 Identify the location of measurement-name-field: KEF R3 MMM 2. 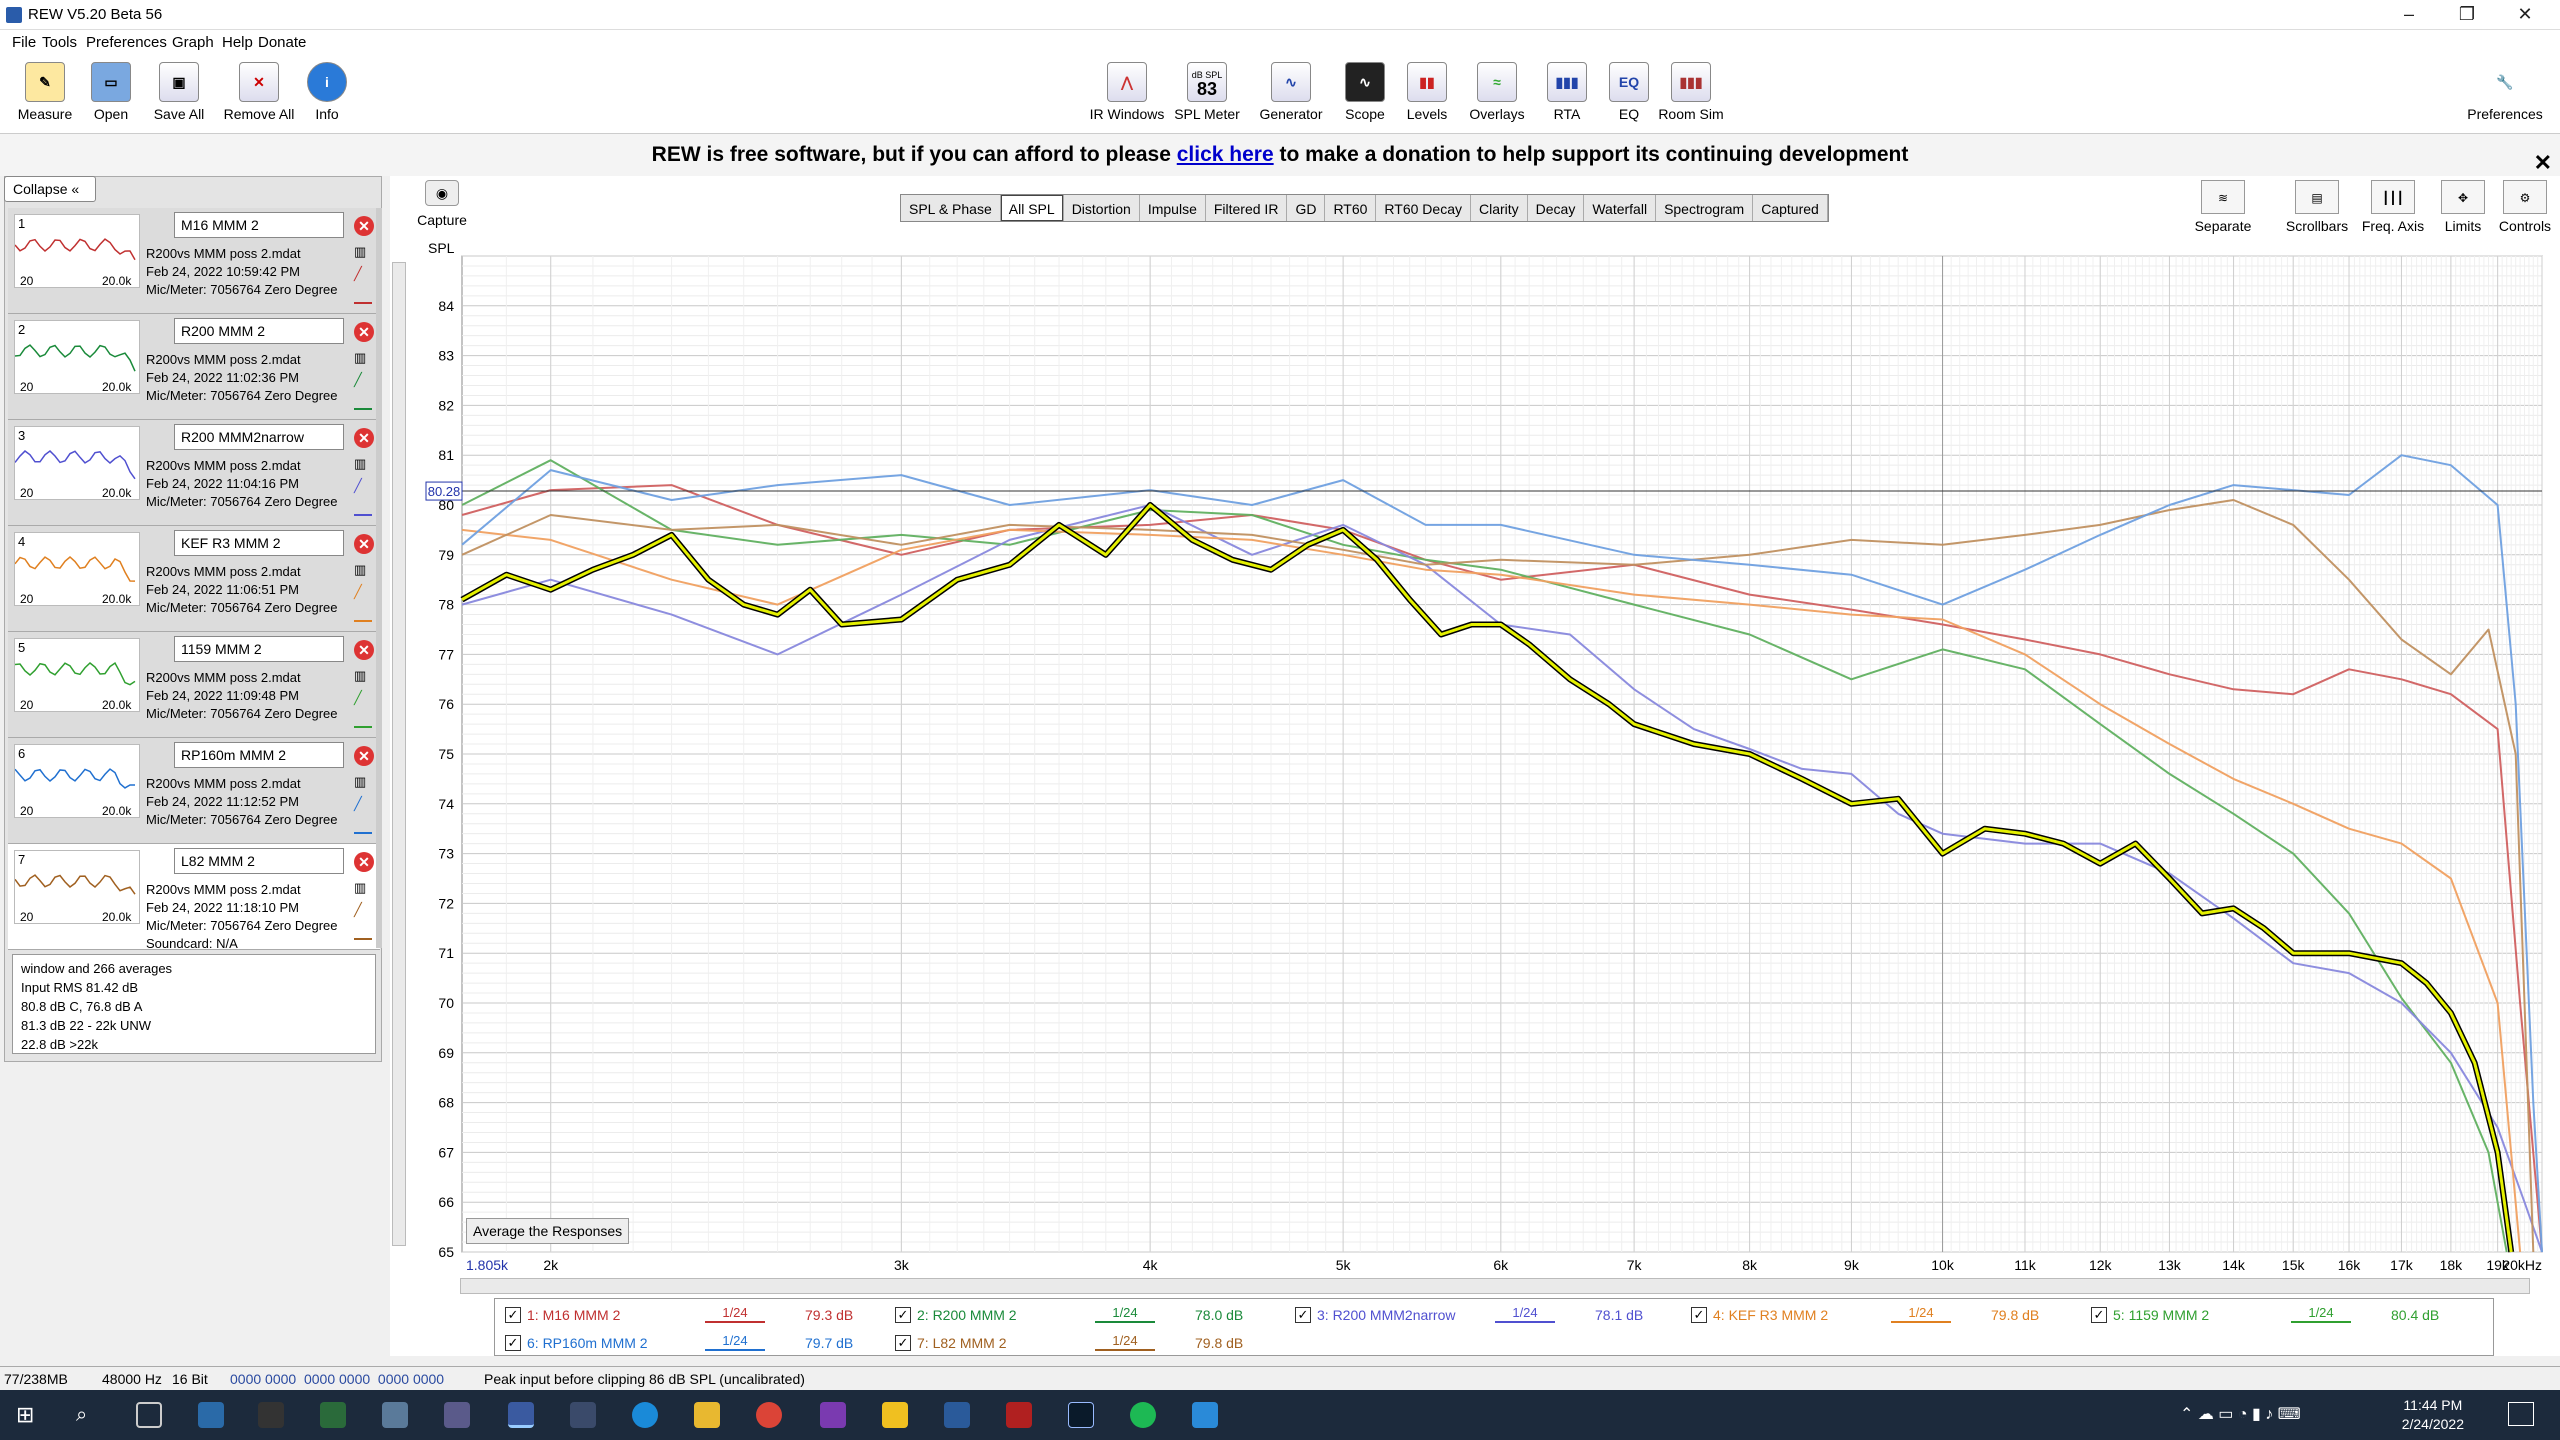
(259, 543).